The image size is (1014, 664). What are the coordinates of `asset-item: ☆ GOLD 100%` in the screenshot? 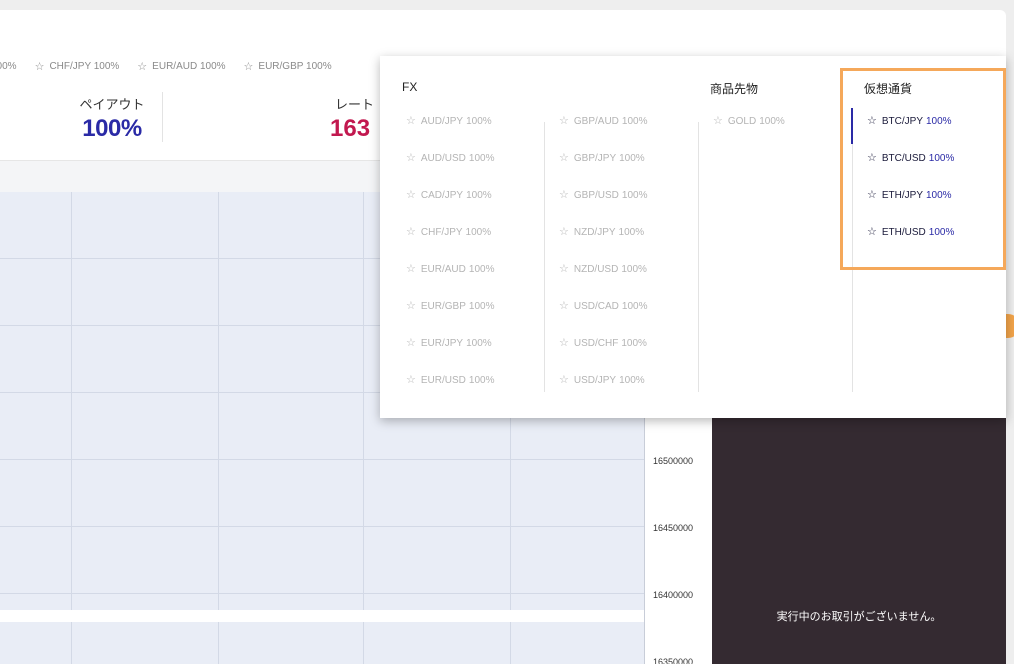 It's located at (749, 134).